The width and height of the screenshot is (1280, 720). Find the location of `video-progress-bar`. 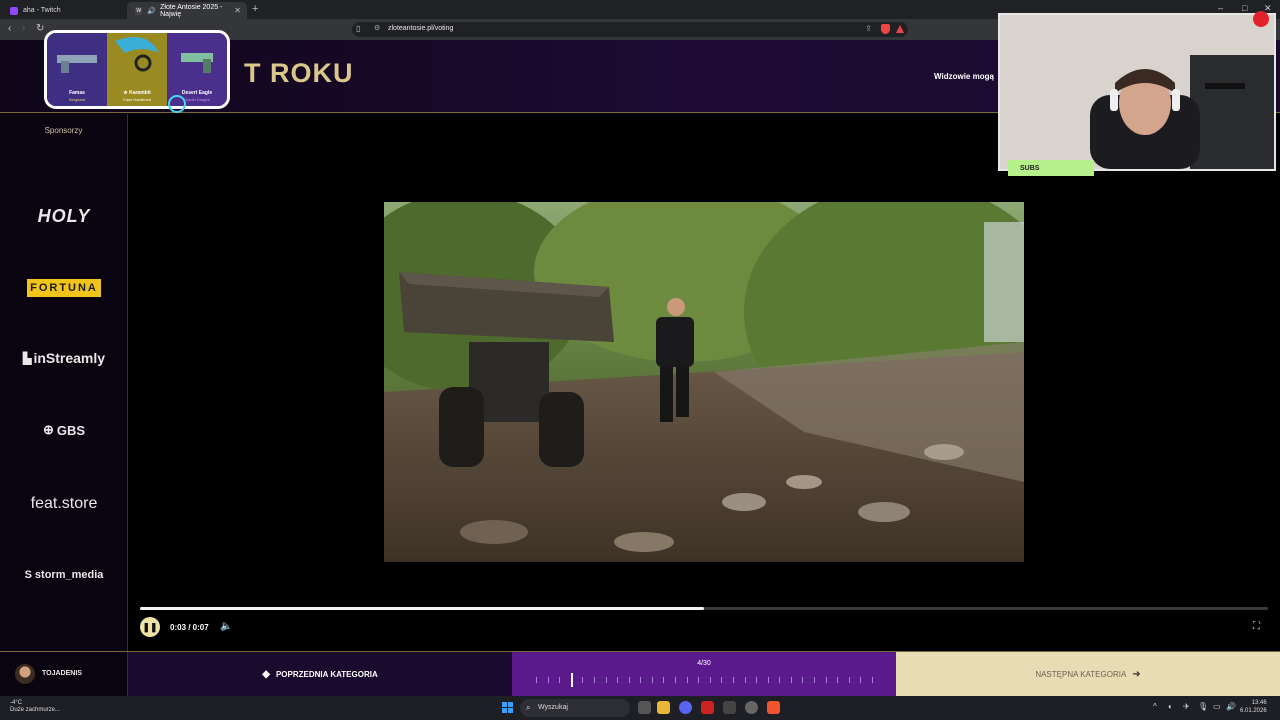

video-progress-bar is located at coordinates (704, 608).